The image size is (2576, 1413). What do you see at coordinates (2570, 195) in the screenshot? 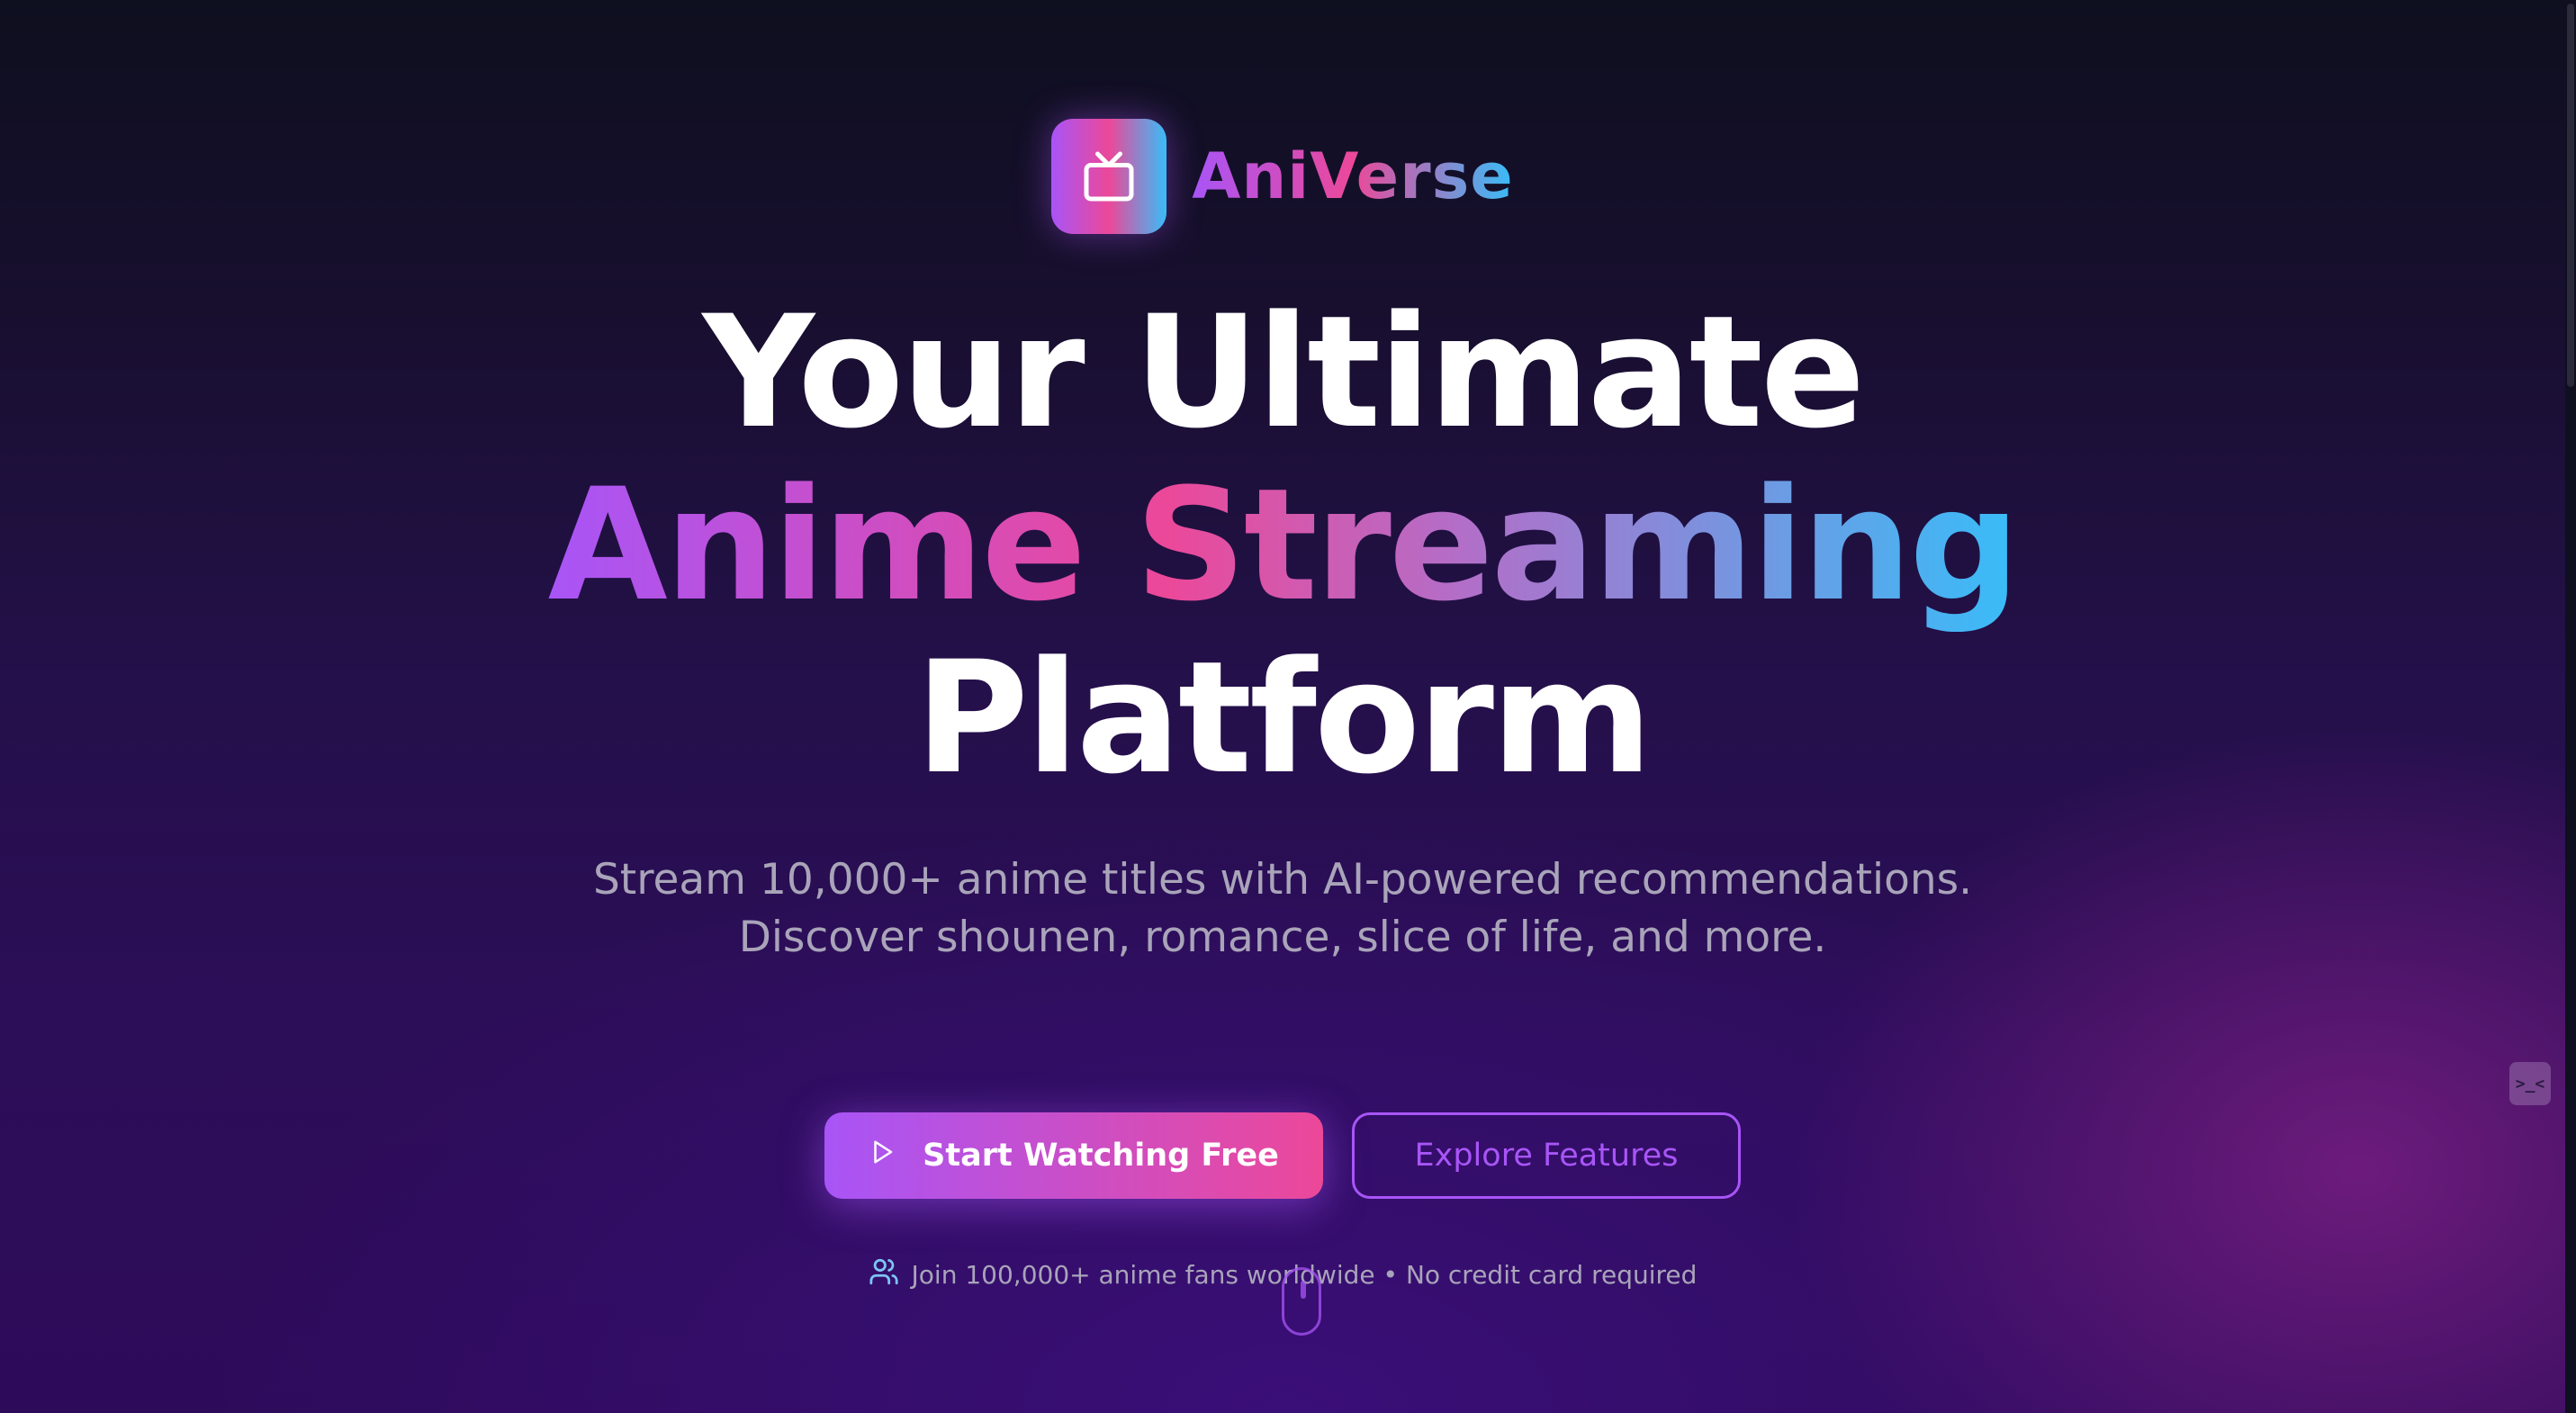
I see `scrollbar-thumb` at bounding box center [2570, 195].